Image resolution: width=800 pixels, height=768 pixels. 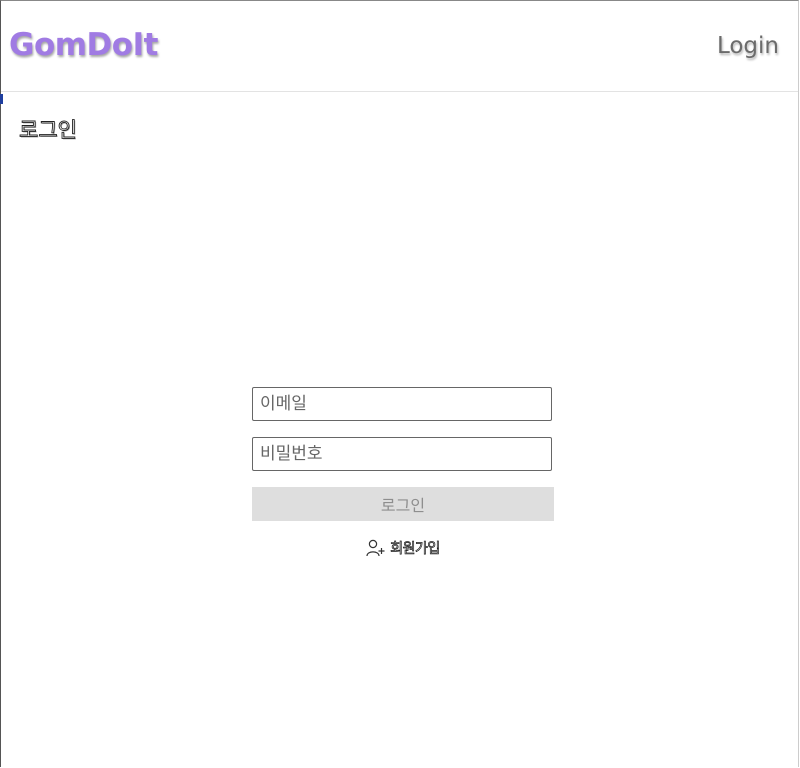 I want to click on email-input, so click(x=402, y=404).